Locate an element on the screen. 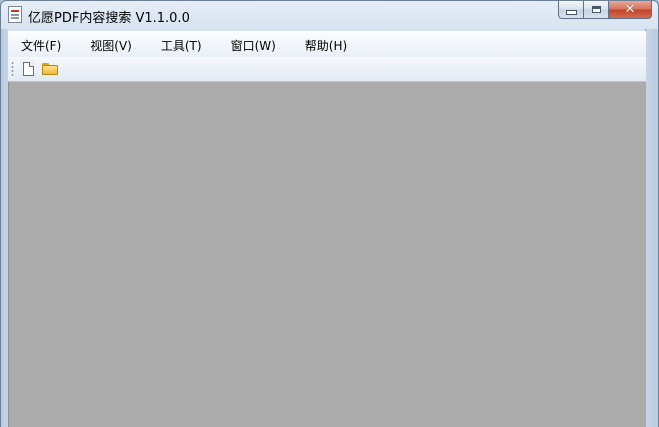  app-document-icon is located at coordinates (15, 14).